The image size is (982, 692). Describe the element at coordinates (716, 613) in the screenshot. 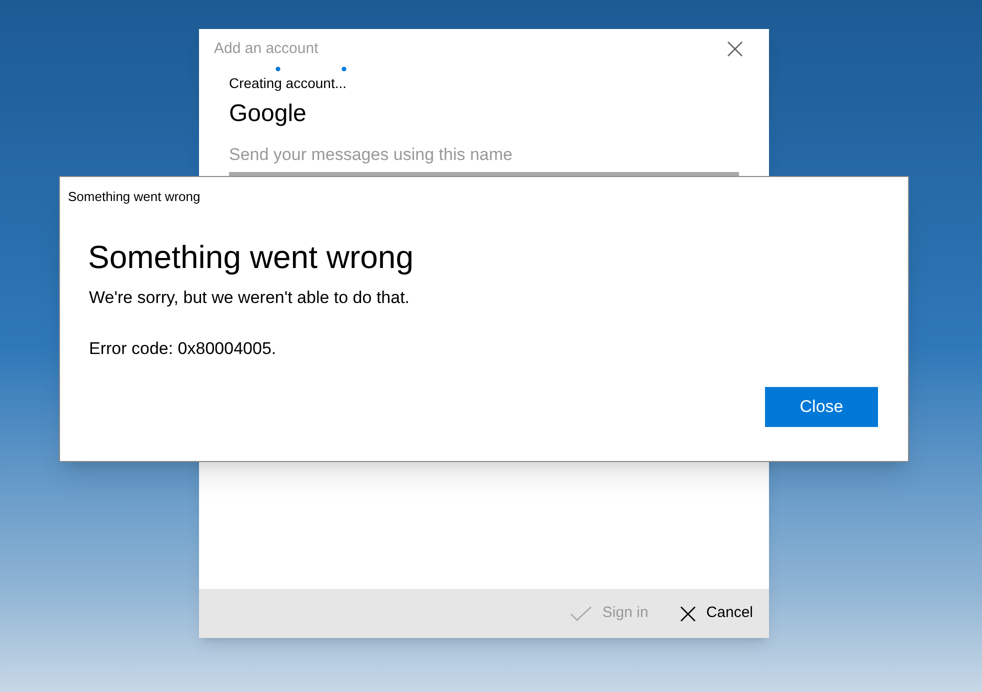

I see `cancel-button: Cancel` at that location.